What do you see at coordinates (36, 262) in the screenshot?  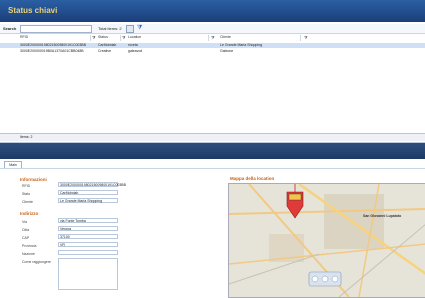 I see `address-label: Come raggiungere` at bounding box center [36, 262].